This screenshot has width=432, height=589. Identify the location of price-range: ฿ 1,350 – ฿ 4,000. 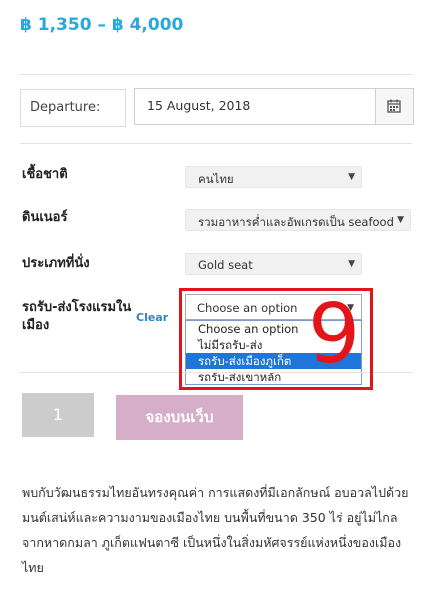
(102, 25).